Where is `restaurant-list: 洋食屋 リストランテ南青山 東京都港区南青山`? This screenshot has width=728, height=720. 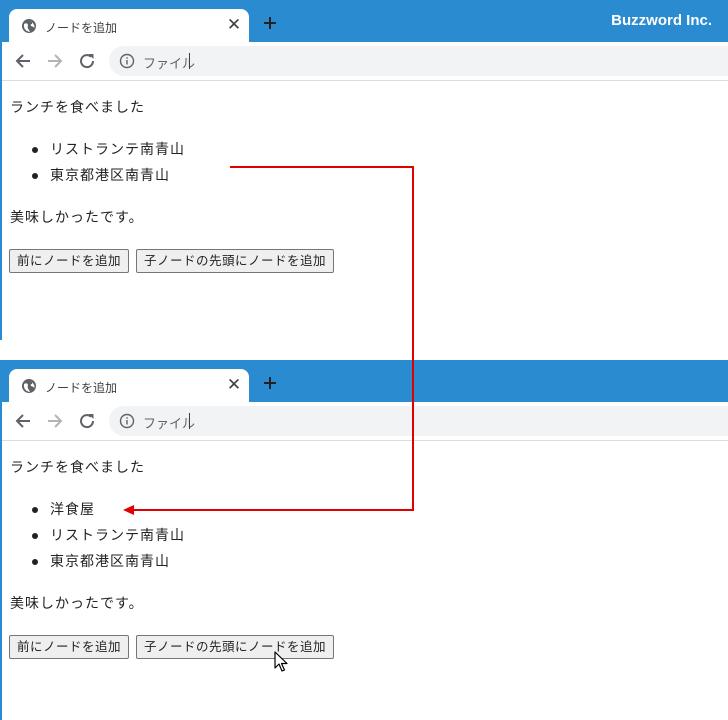 restaurant-list: 洋食屋 リストランテ南青山 東京都港区南青山 is located at coordinates (108, 536).